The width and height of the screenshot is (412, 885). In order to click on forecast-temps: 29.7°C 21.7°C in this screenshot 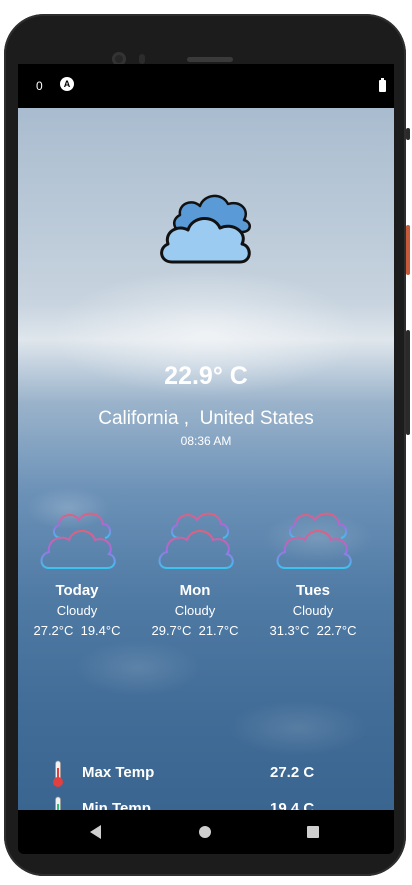, I will do `click(195, 630)`.